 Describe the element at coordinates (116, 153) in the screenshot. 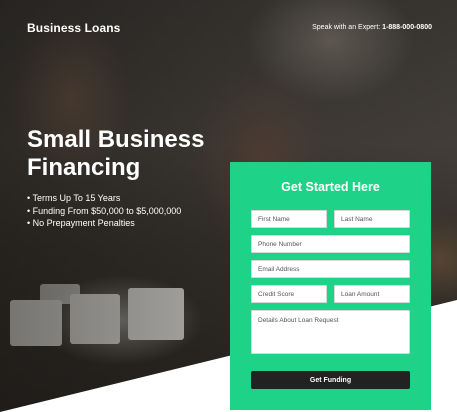

I see `hero-headline: Small Business Financing` at that location.